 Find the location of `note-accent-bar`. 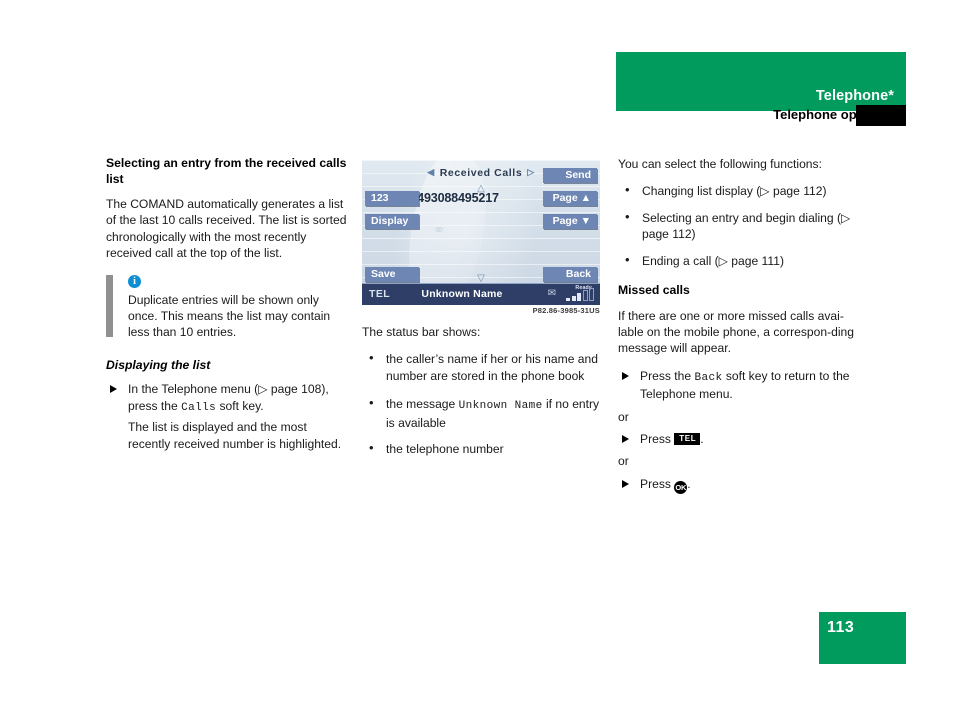

note-accent-bar is located at coordinates (109, 305).